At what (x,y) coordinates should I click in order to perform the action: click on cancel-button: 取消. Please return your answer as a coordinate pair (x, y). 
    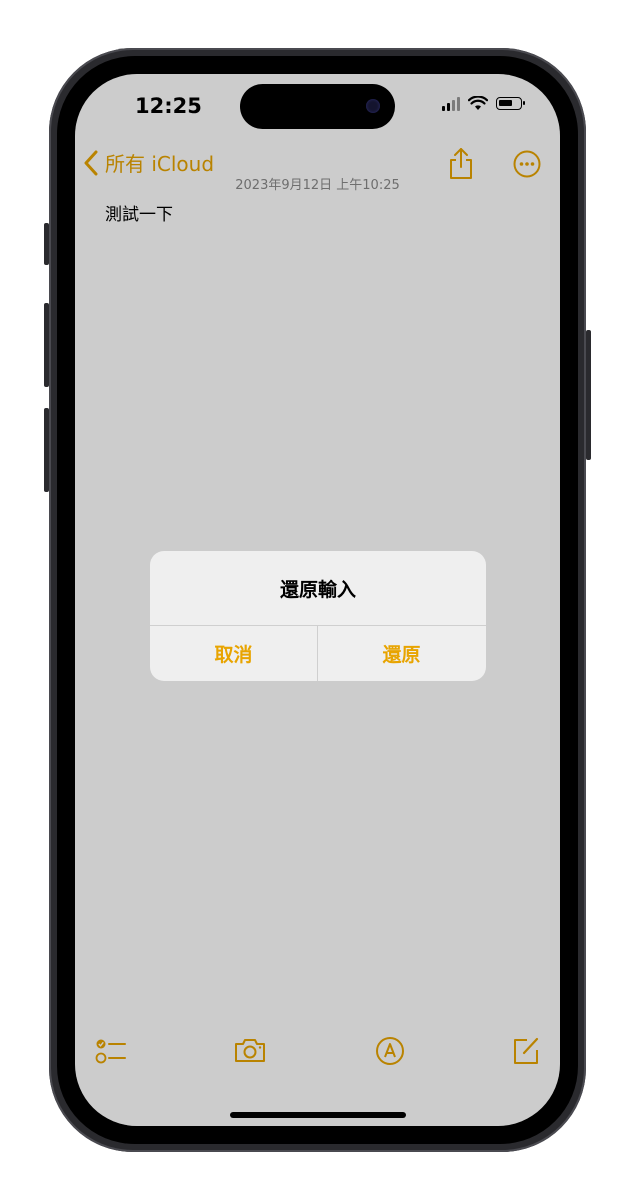
    Looking at the image, I should click on (233, 653).